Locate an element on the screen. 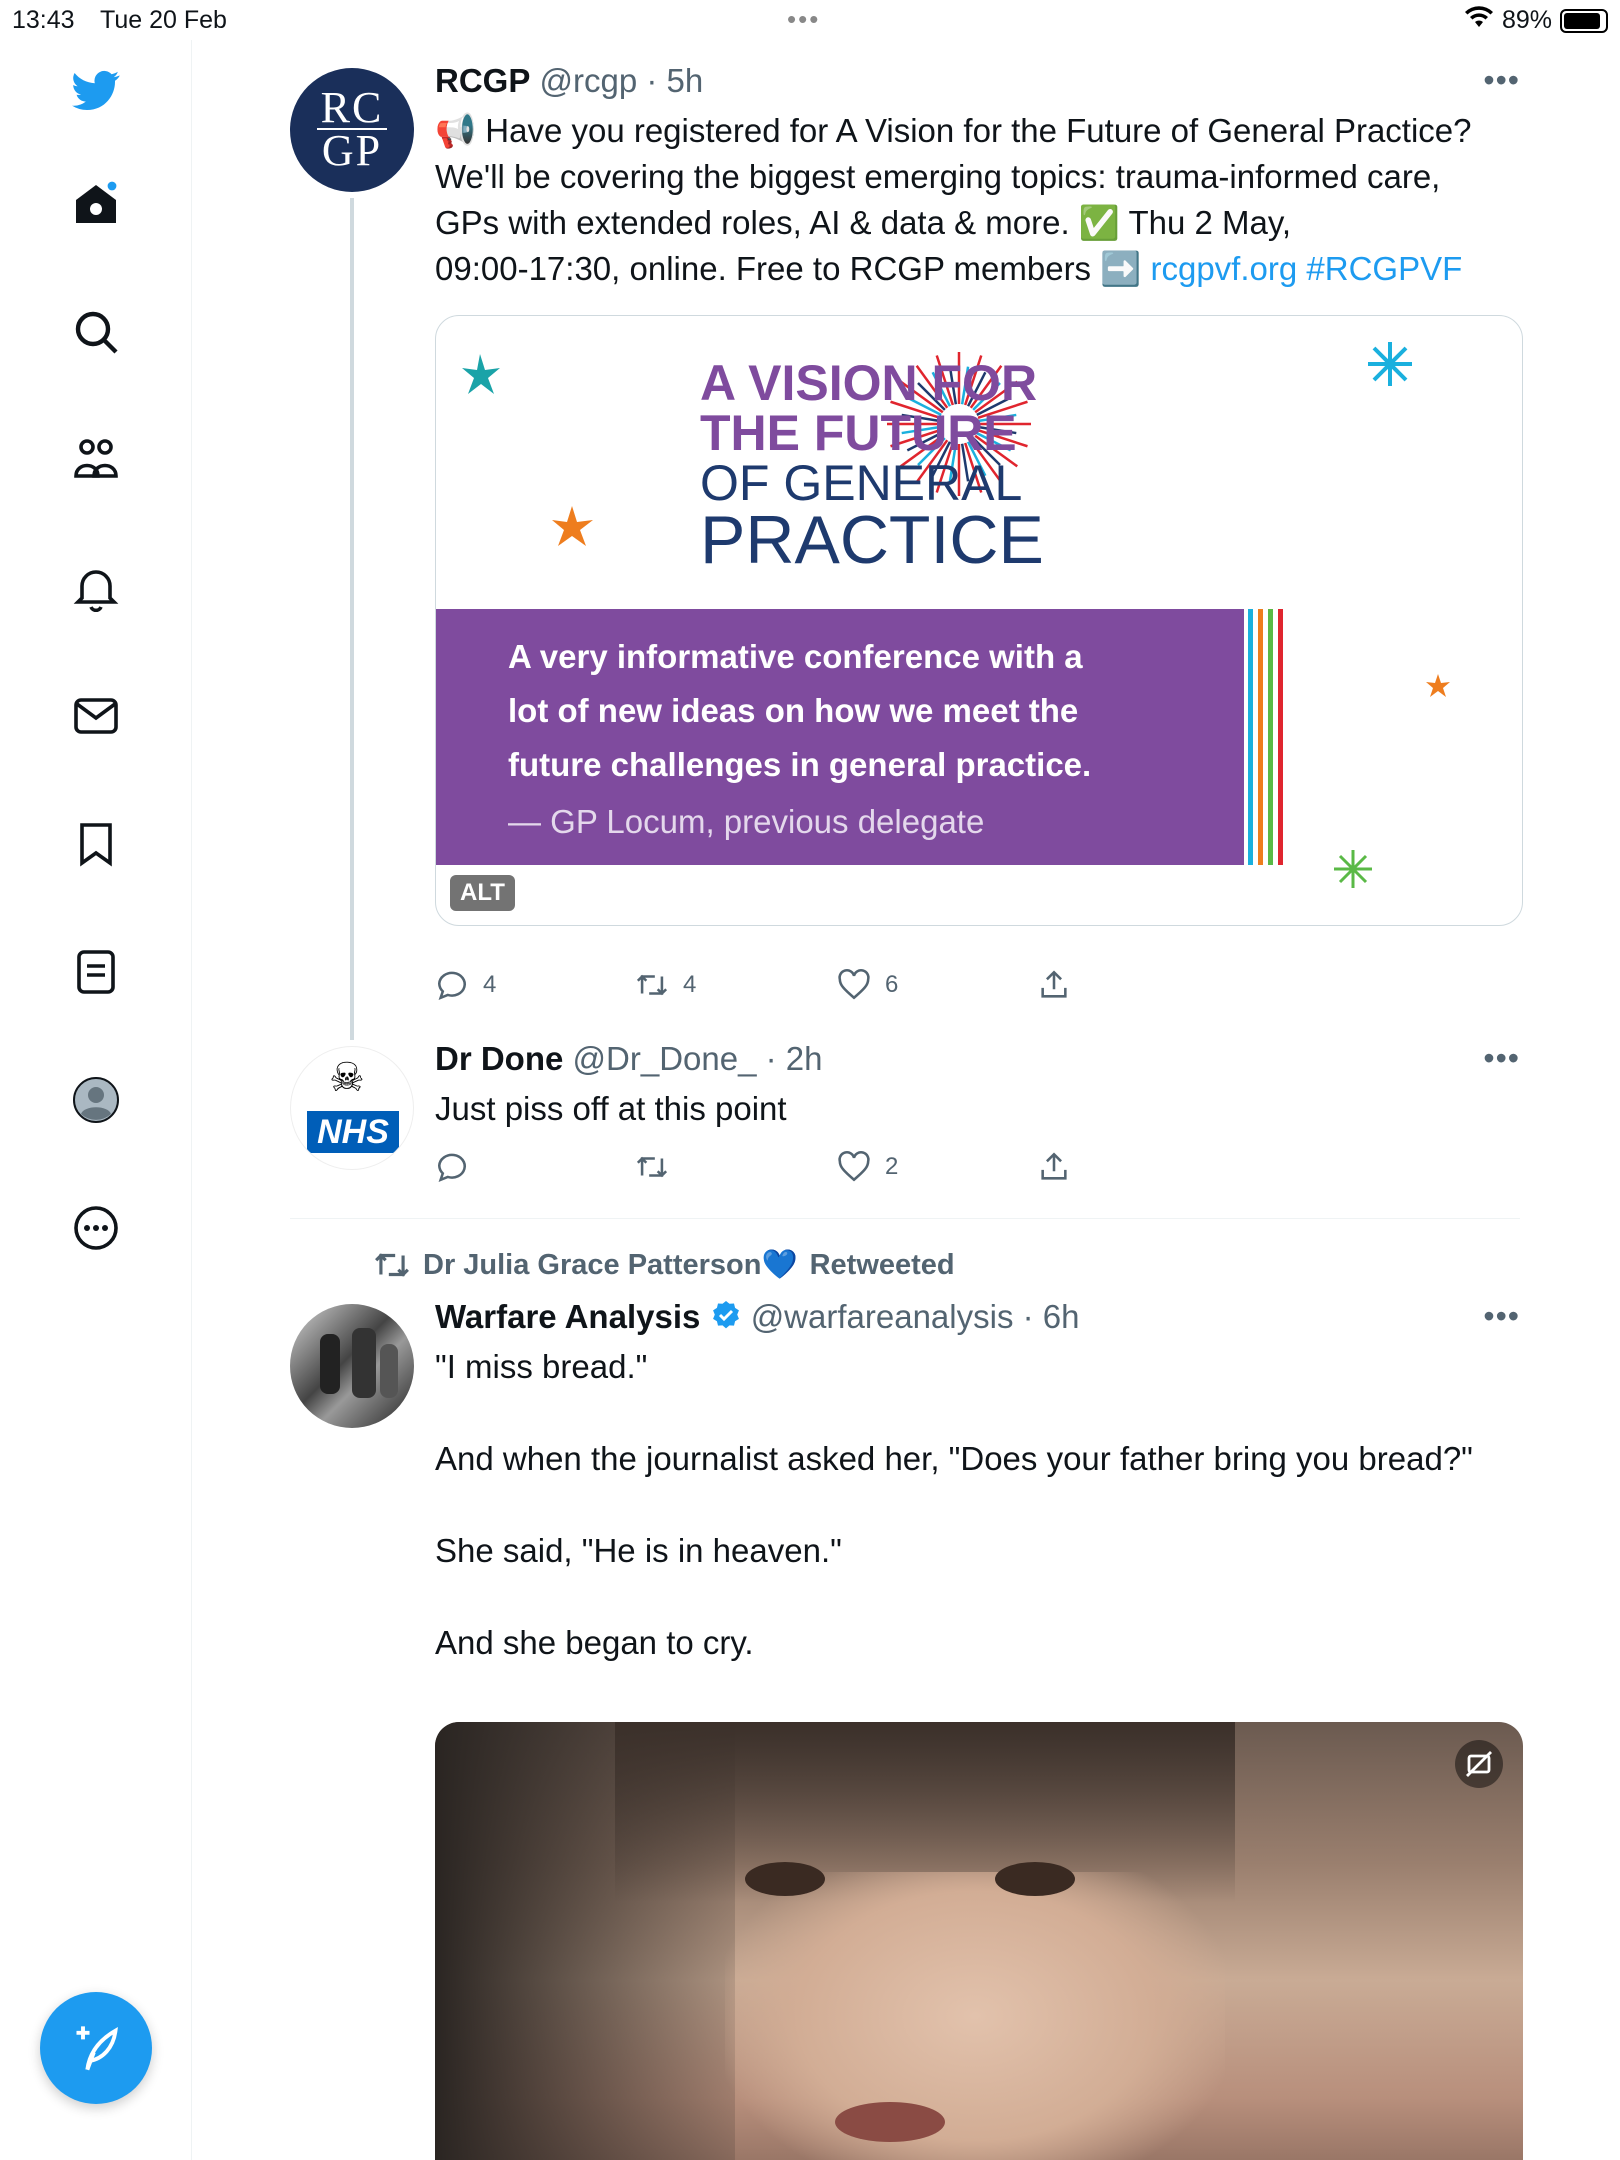 Image resolution: width=1620 pixels, height=2160 pixels. feather-plus-icon is located at coordinates (97, 2048).